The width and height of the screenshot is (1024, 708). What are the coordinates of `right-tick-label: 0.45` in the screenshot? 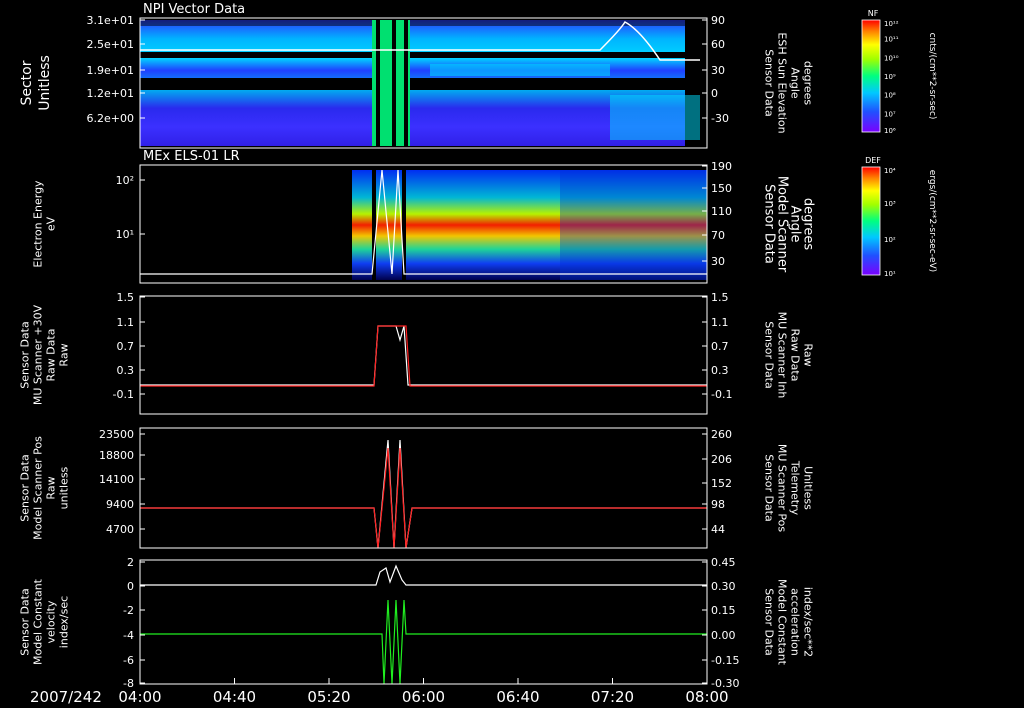 It's located at (723, 562).